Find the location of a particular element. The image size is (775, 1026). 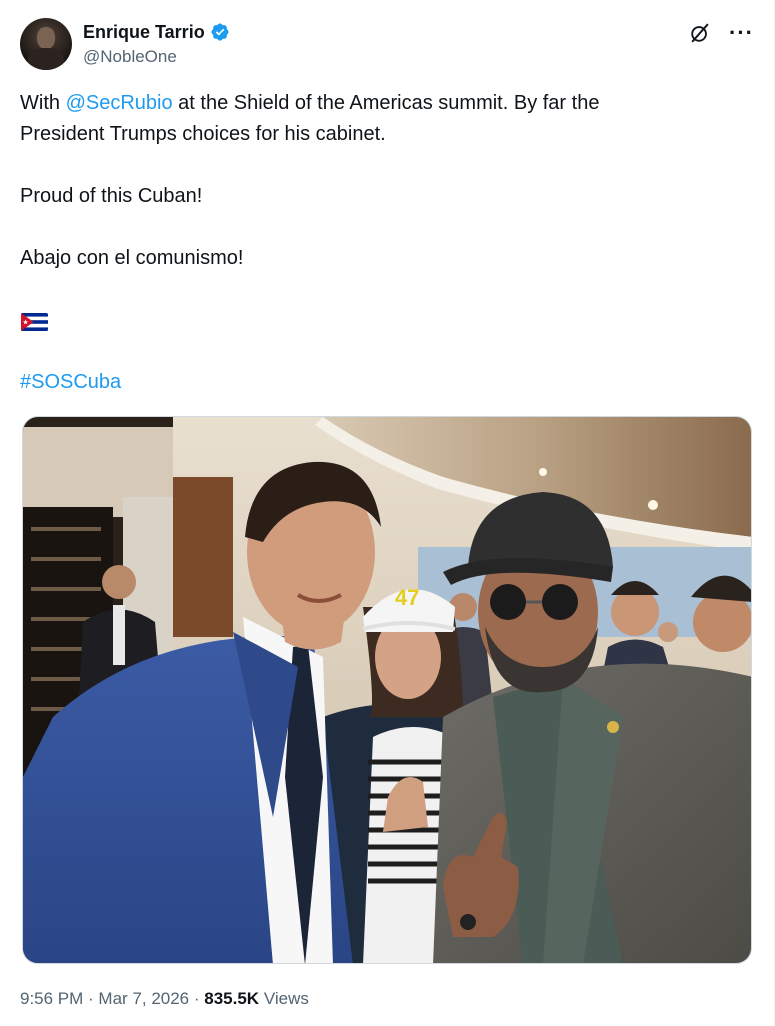

tweet-time: 9:56 PM is located at coordinates (51, 998).